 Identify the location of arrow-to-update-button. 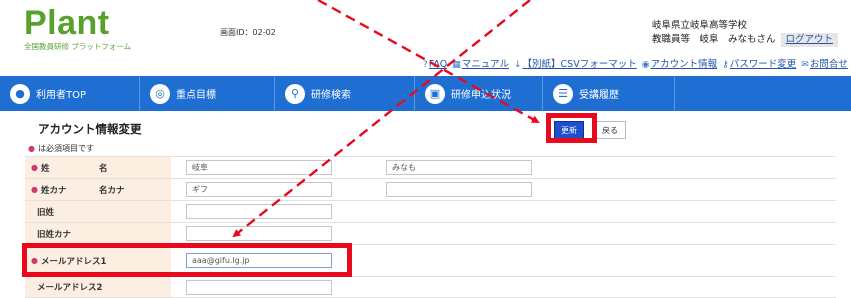
(428, 62).